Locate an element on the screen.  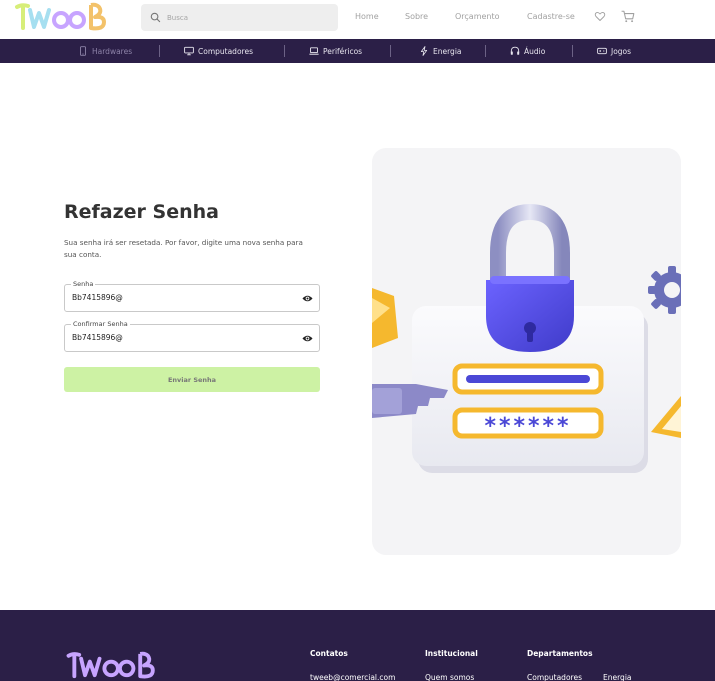
heart-icon is located at coordinates (600, 16).